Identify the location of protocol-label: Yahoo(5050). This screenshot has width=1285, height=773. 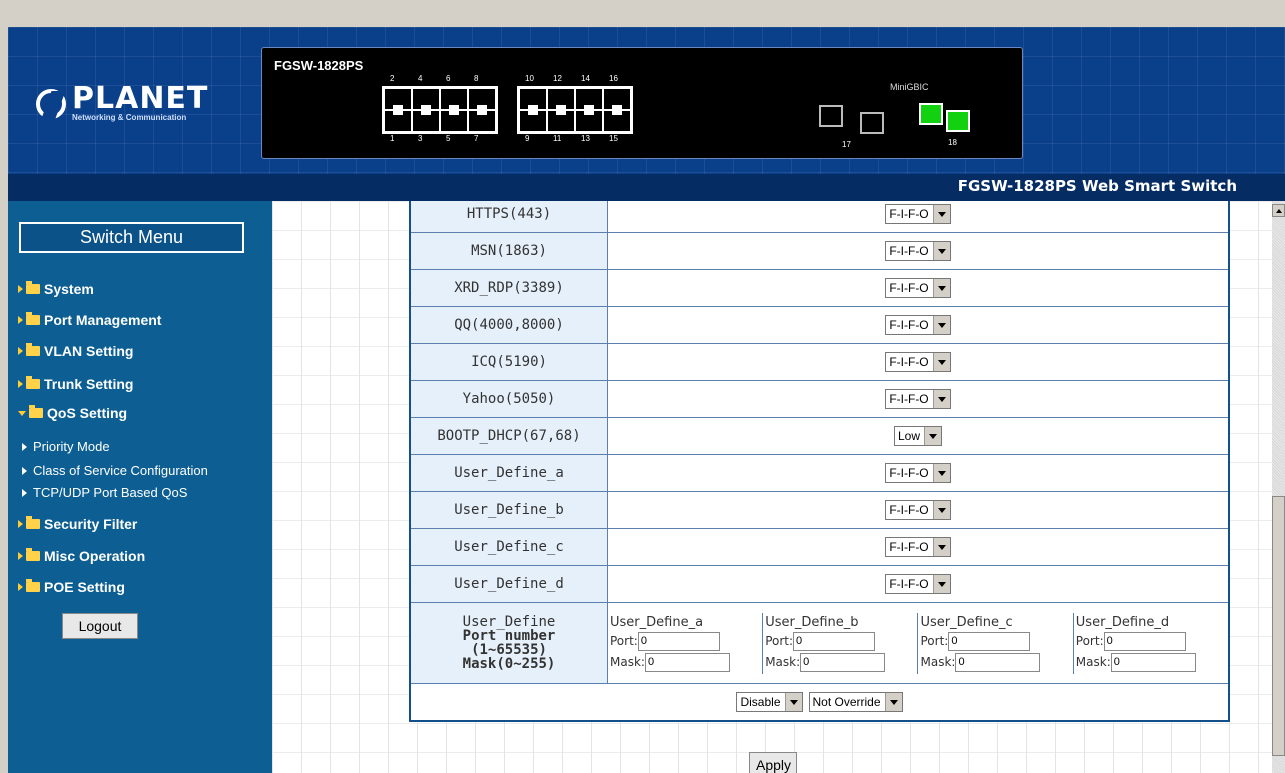
(508, 399).